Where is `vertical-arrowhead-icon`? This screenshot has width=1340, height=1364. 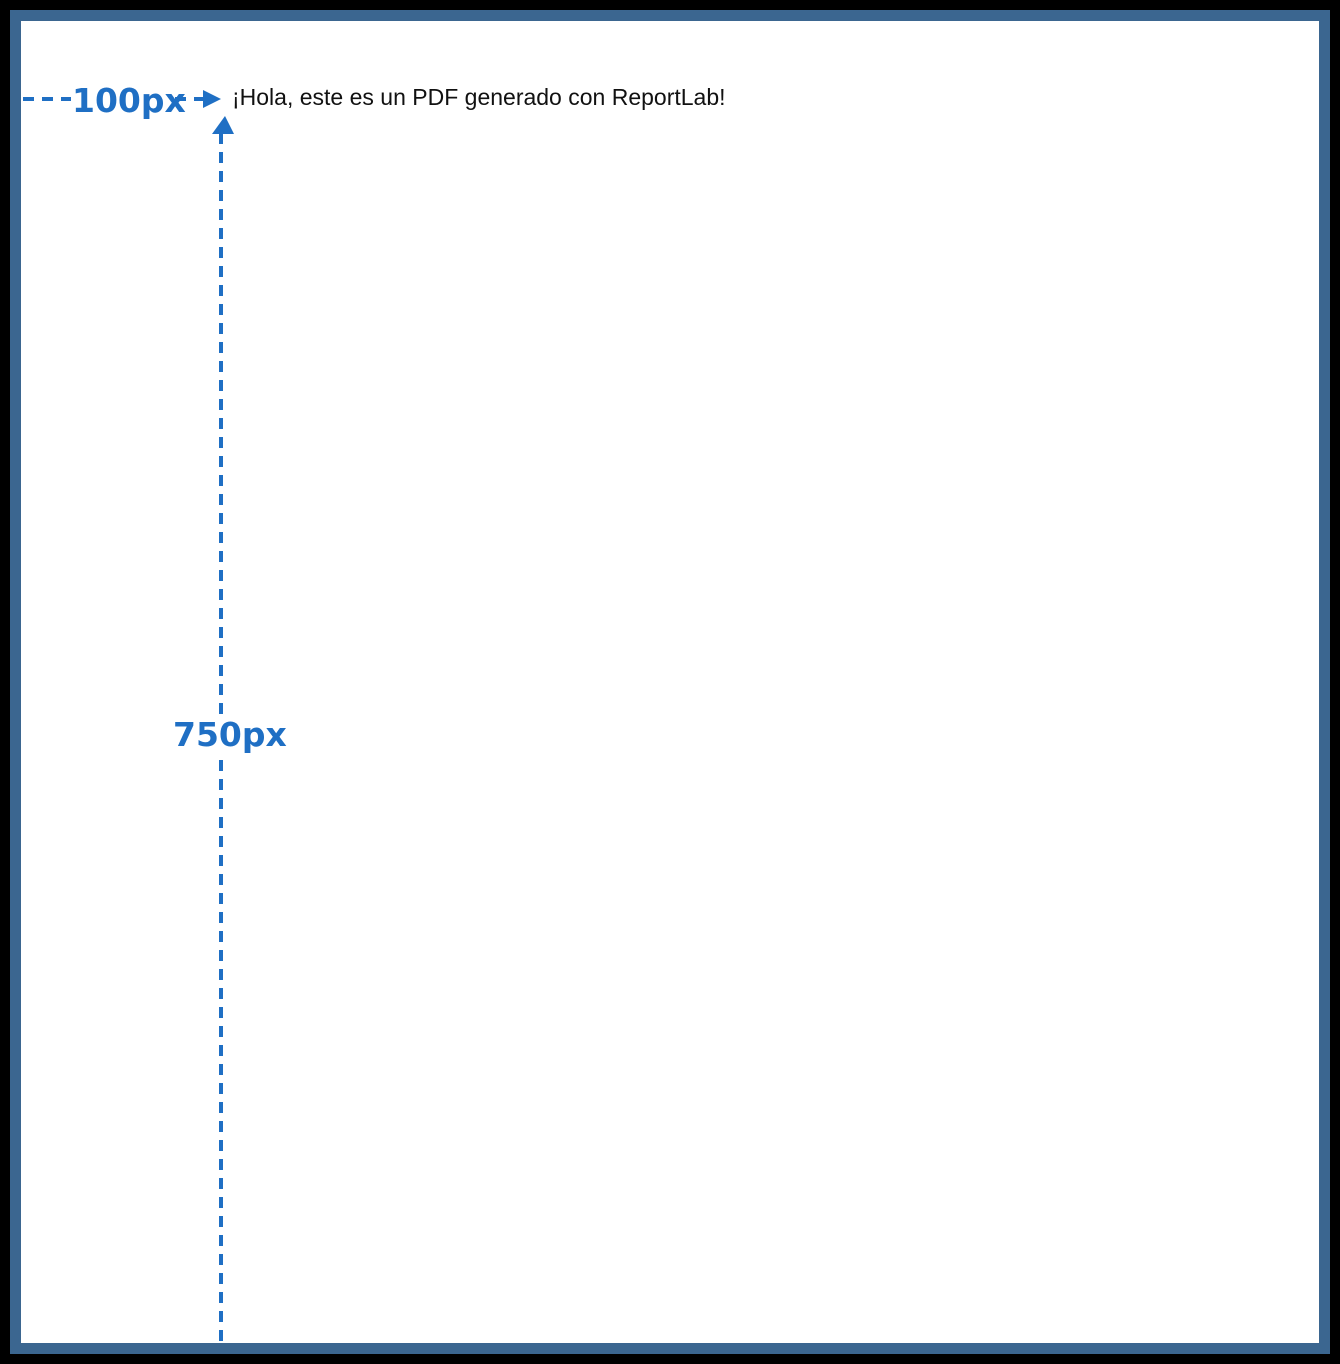
vertical-arrowhead-icon is located at coordinates (223, 125).